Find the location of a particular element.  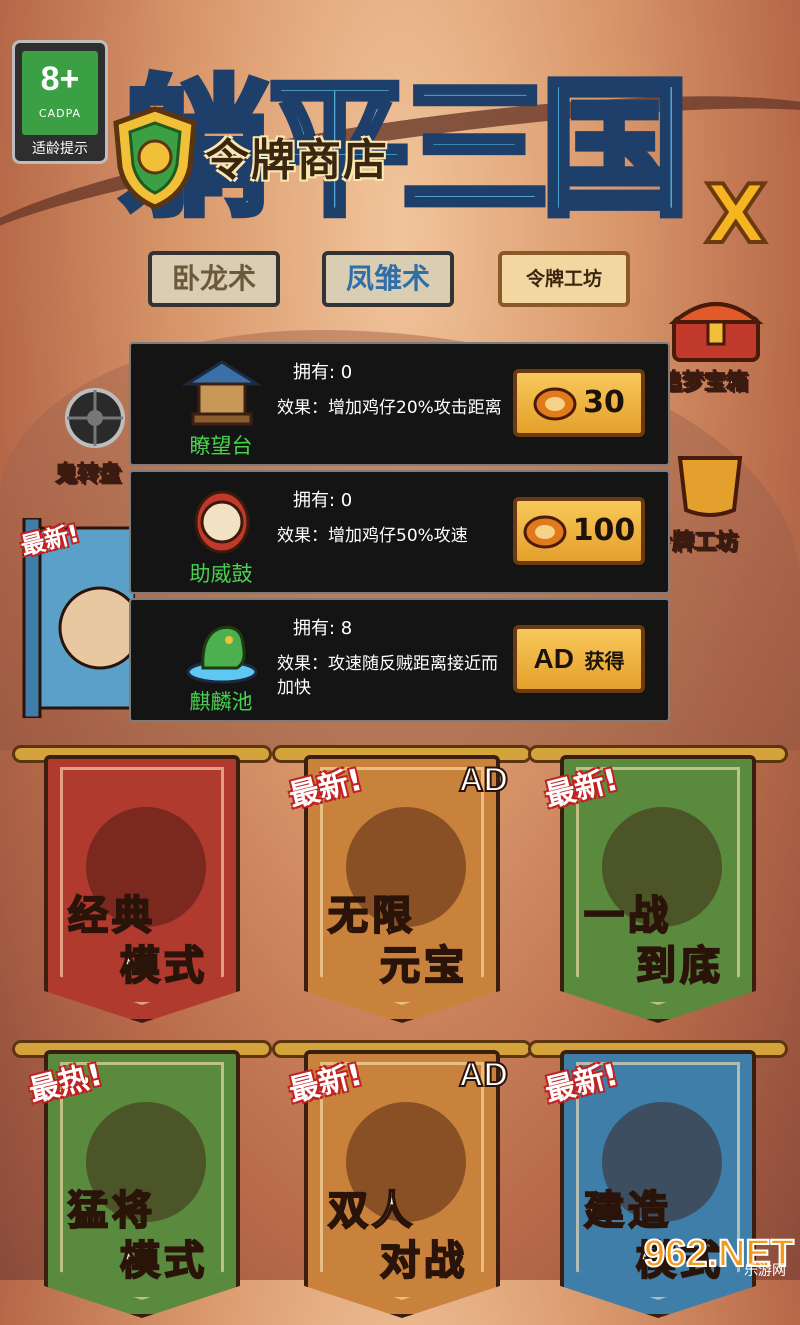

buy-button-drum: 100 is located at coordinates (579, 531).